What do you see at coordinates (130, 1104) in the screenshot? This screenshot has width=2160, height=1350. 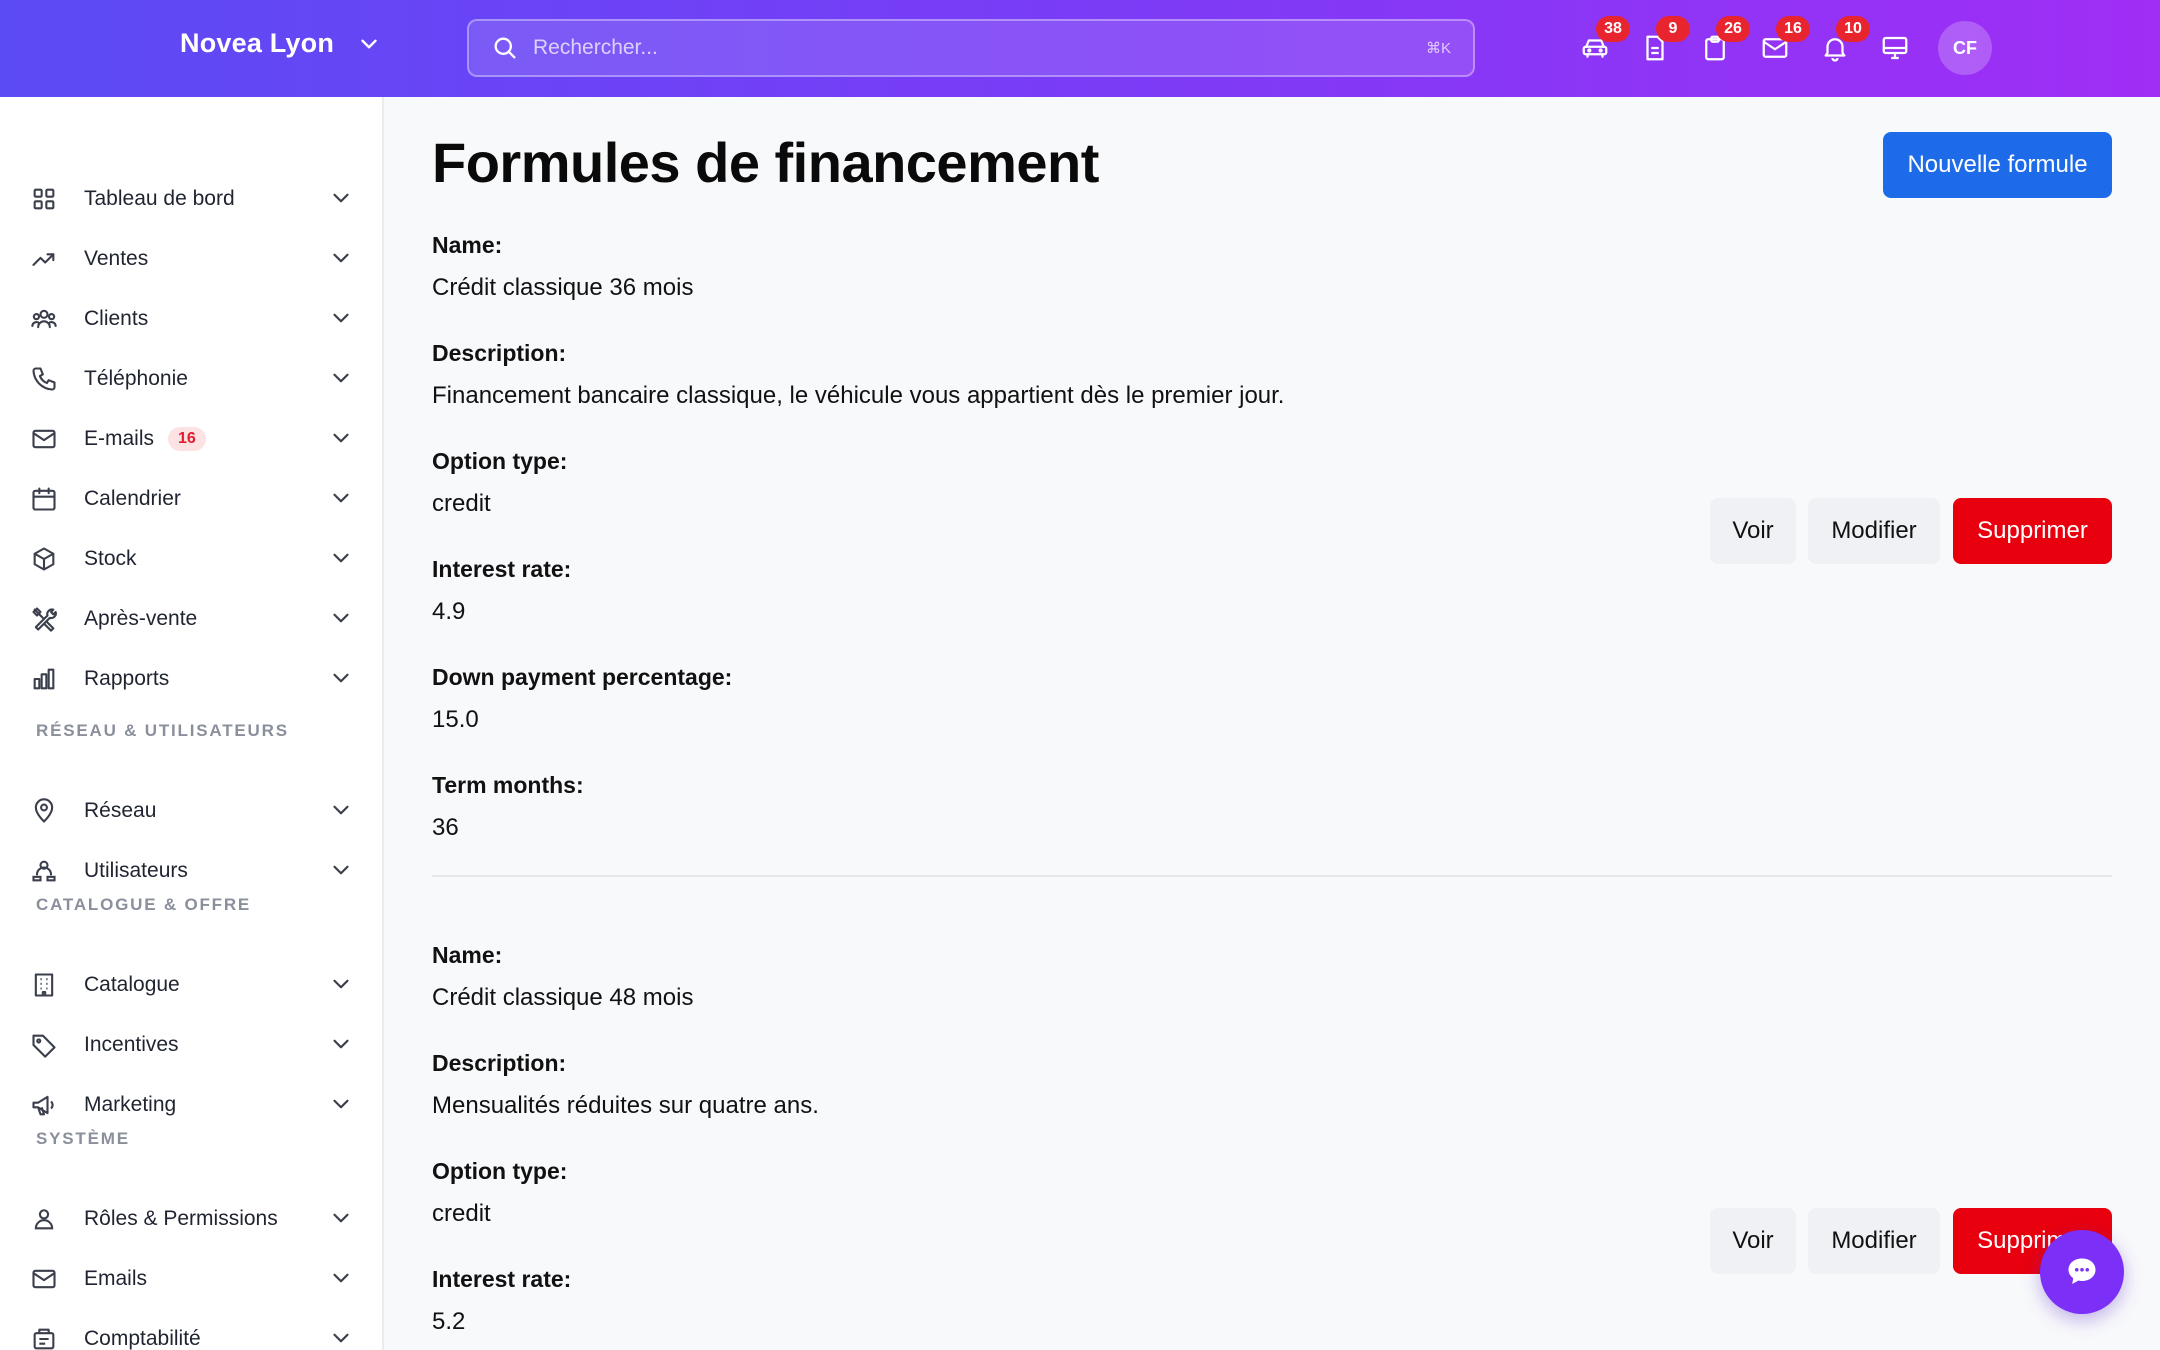 I see `sidebar-item-label: Marketing` at bounding box center [130, 1104].